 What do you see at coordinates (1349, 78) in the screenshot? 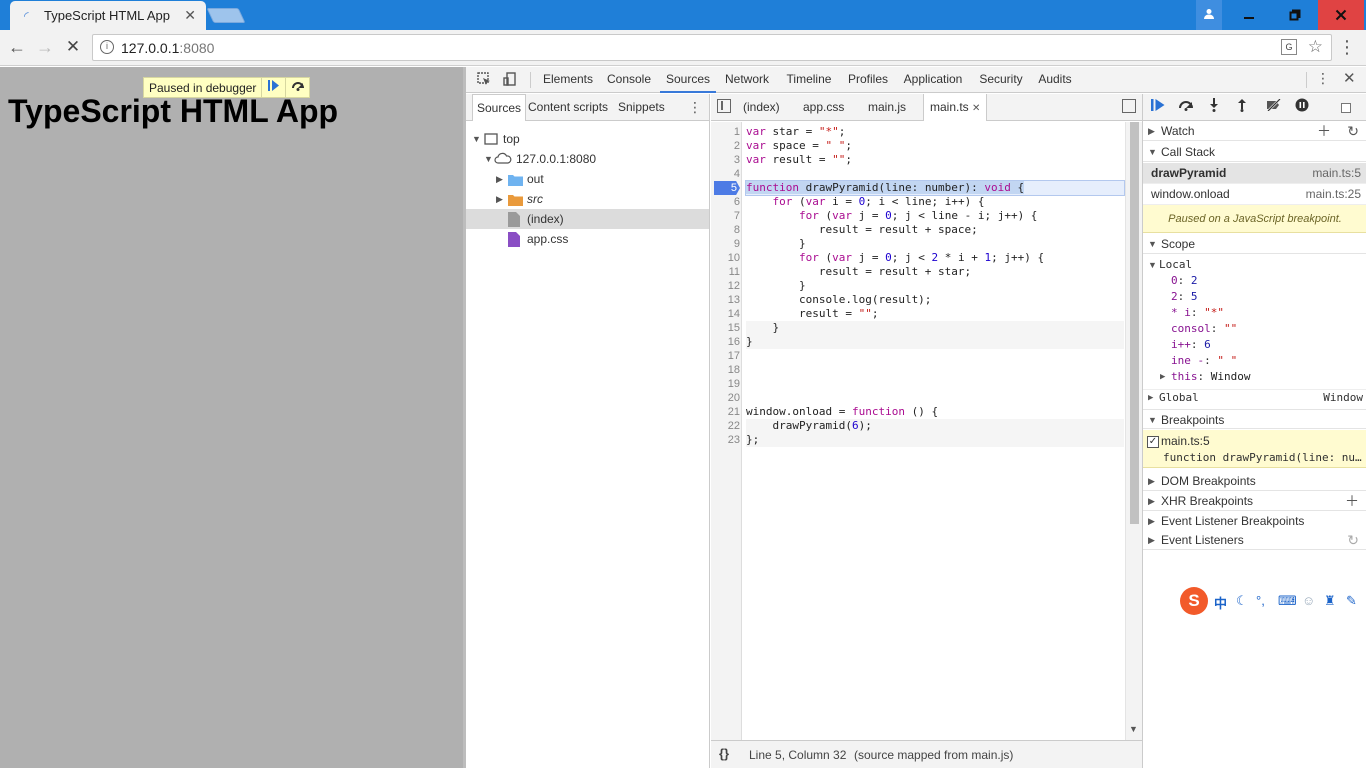
I see `devtools-close-icon: ✕` at bounding box center [1349, 78].